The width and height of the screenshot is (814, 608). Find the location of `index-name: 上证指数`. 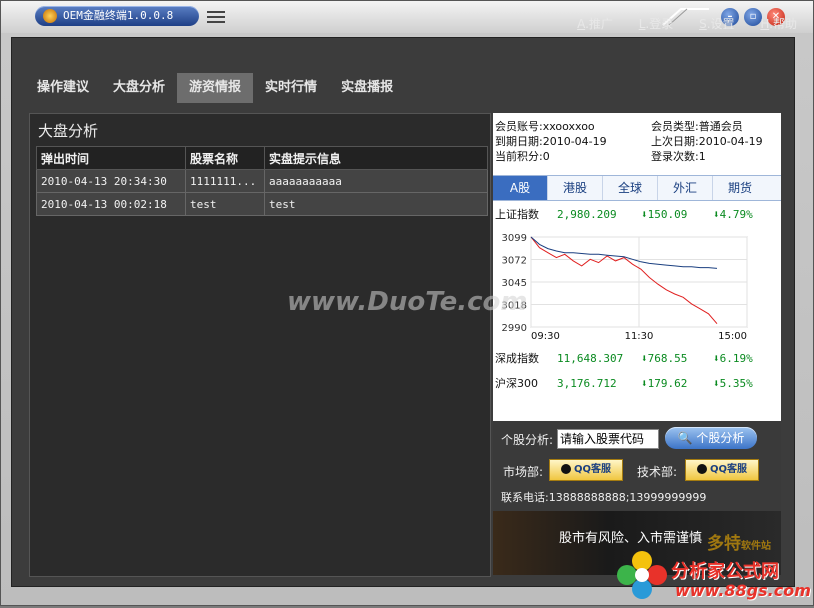

index-name: 上证指数 is located at coordinates (517, 214).